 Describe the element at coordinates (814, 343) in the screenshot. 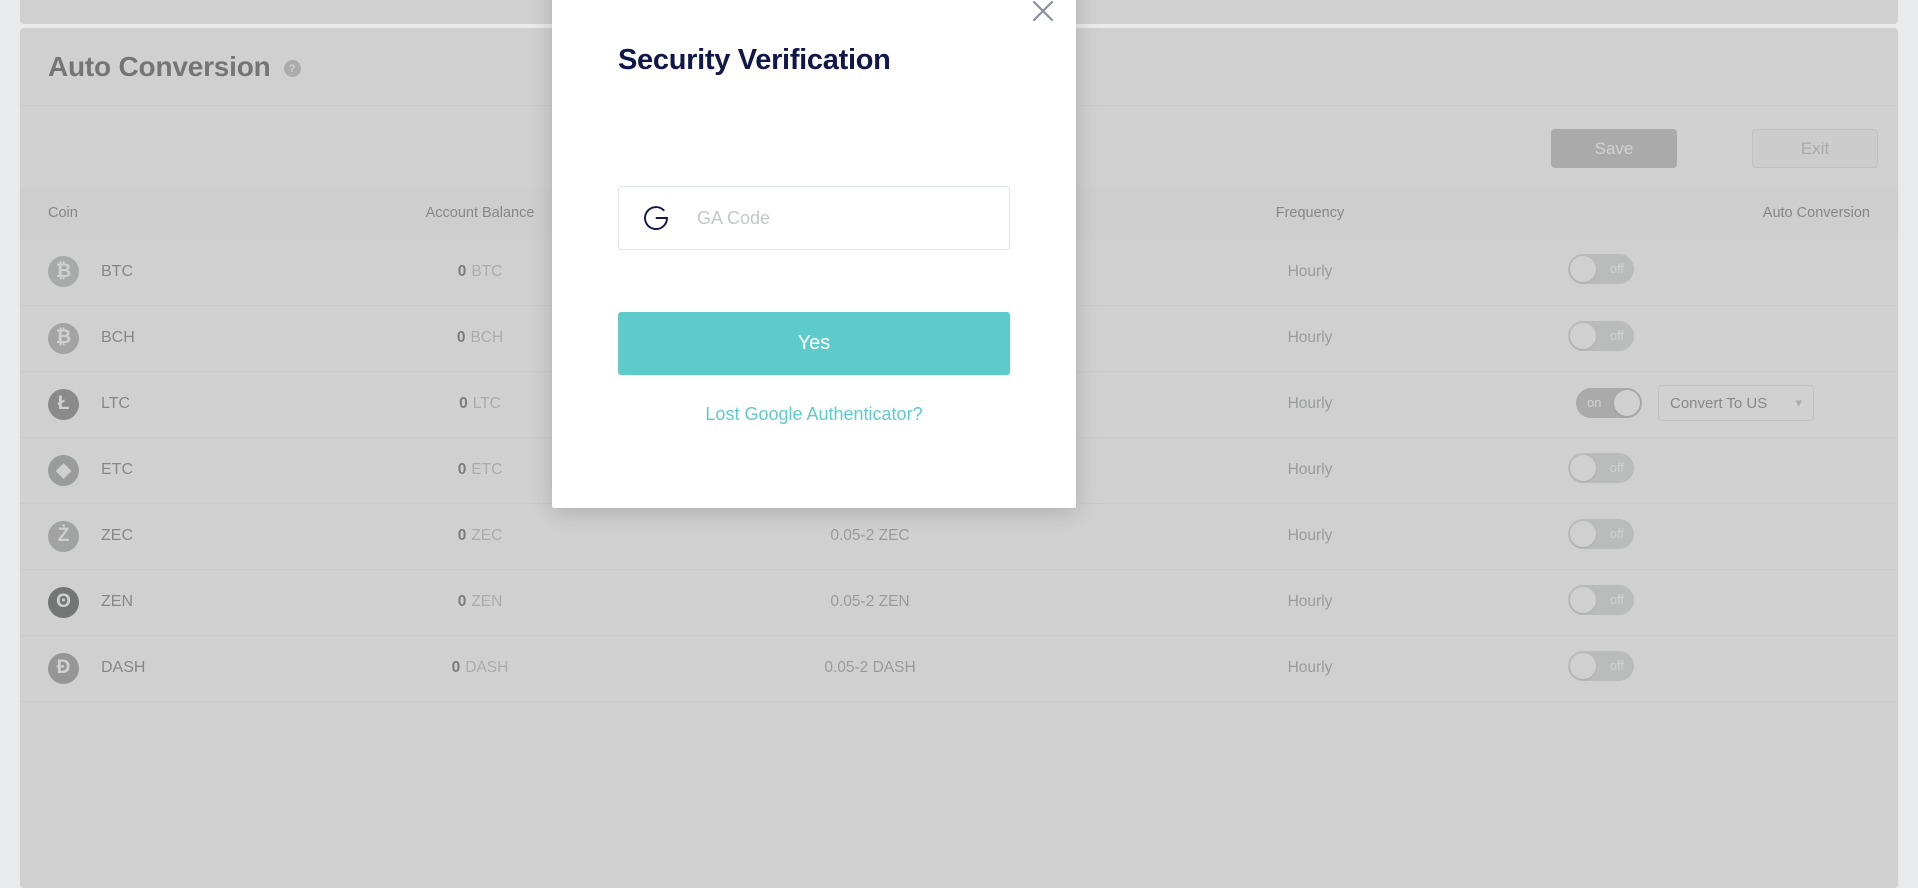

I see `submit-yes-button: Yes` at that location.